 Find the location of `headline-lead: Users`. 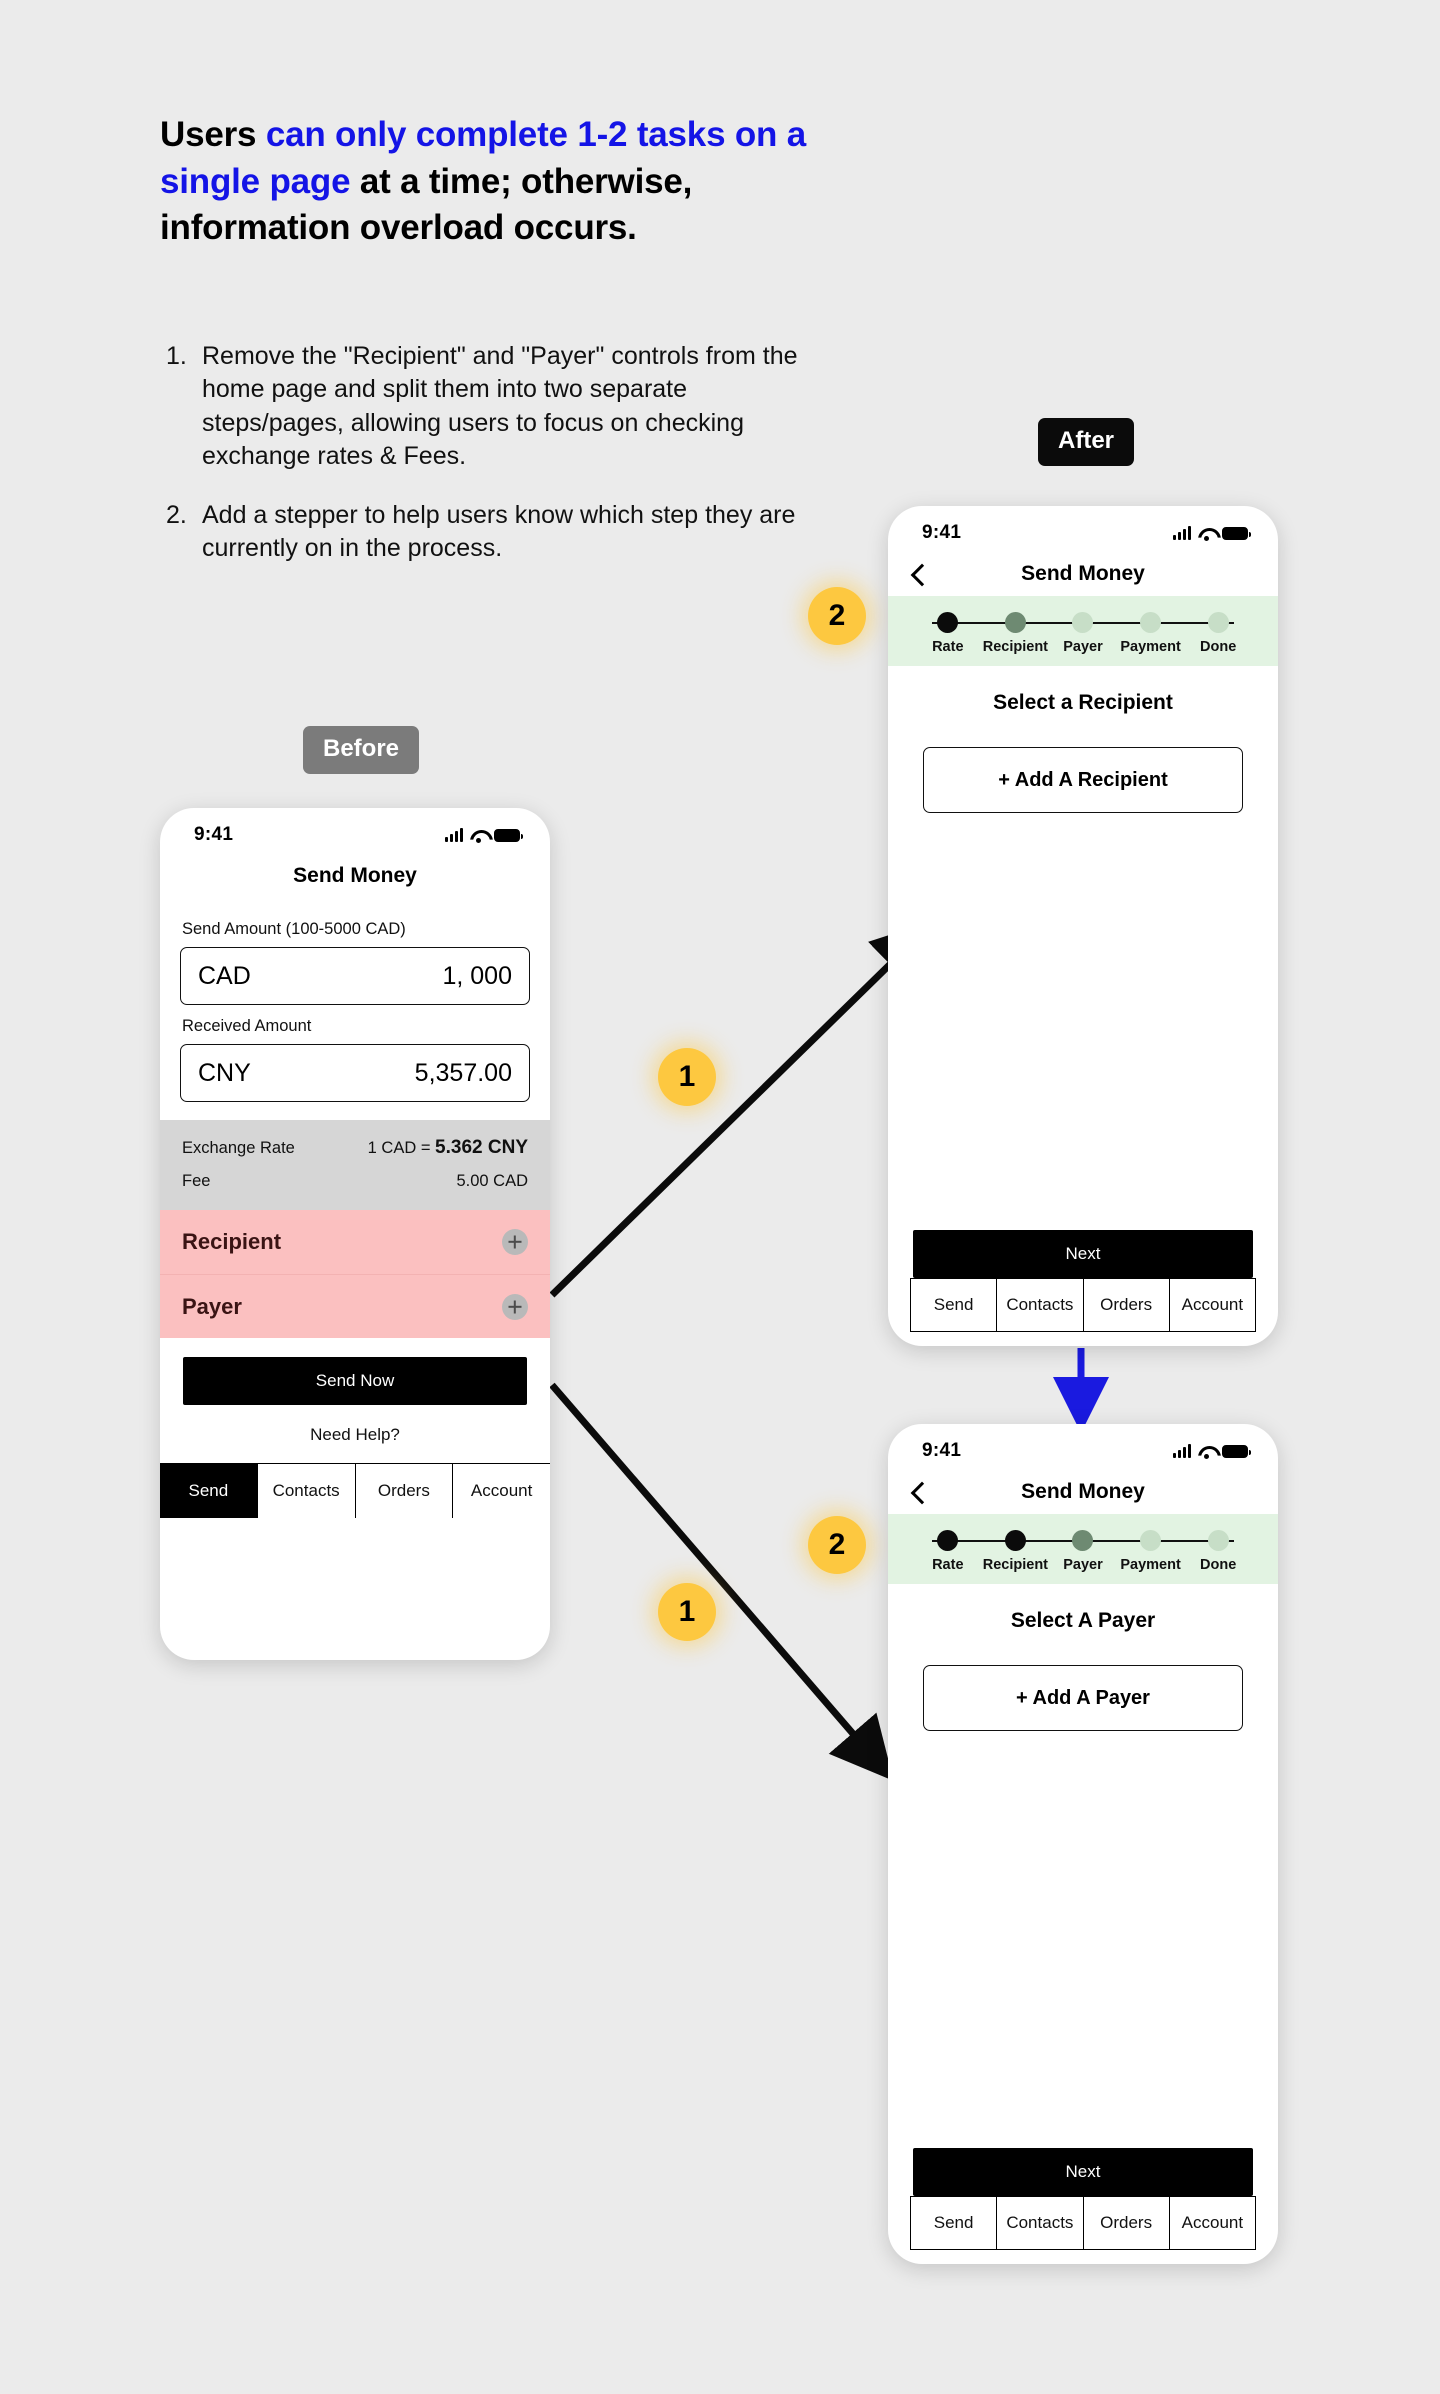

headline-lead: Users is located at coordinates (213, 134).